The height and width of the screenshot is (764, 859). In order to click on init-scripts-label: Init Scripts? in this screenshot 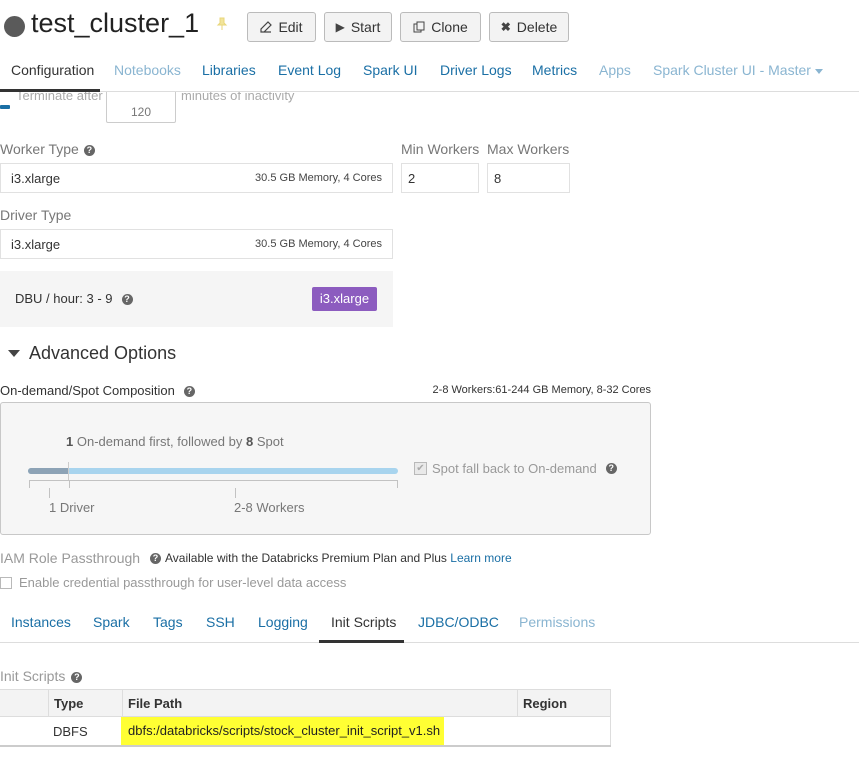, I will do `click(41, 676)`.